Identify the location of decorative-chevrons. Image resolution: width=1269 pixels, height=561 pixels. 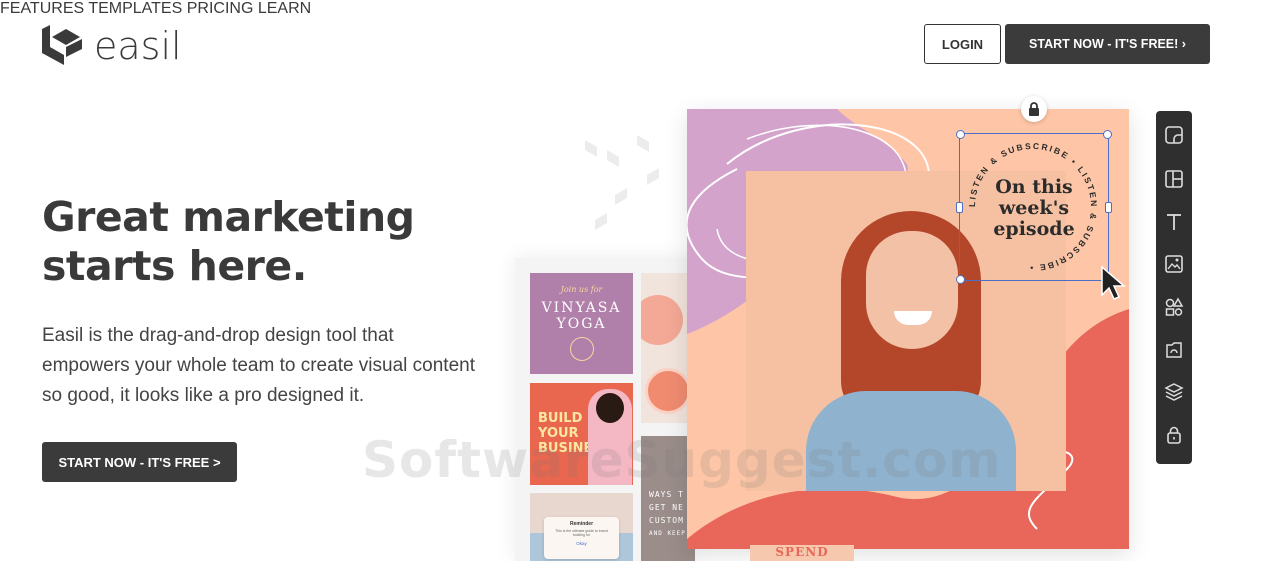
(622, 182).